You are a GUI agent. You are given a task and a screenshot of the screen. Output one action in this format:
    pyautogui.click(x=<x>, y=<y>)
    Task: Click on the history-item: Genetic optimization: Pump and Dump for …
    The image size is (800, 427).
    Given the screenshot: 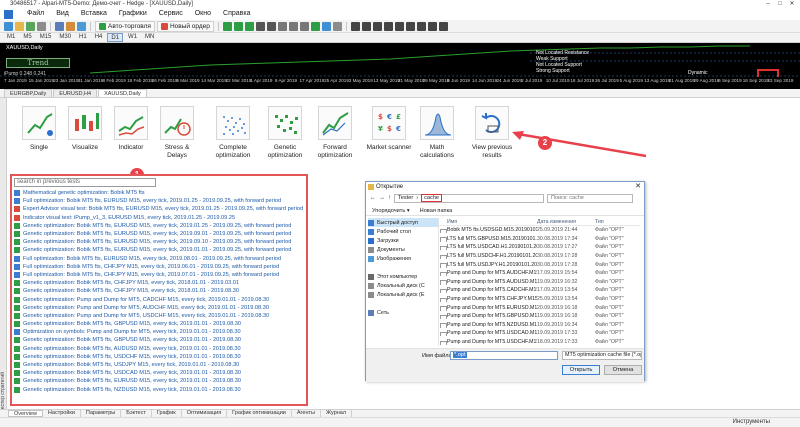 What is the action you would take?
    pyautogui.click(x=159, y=308)
    